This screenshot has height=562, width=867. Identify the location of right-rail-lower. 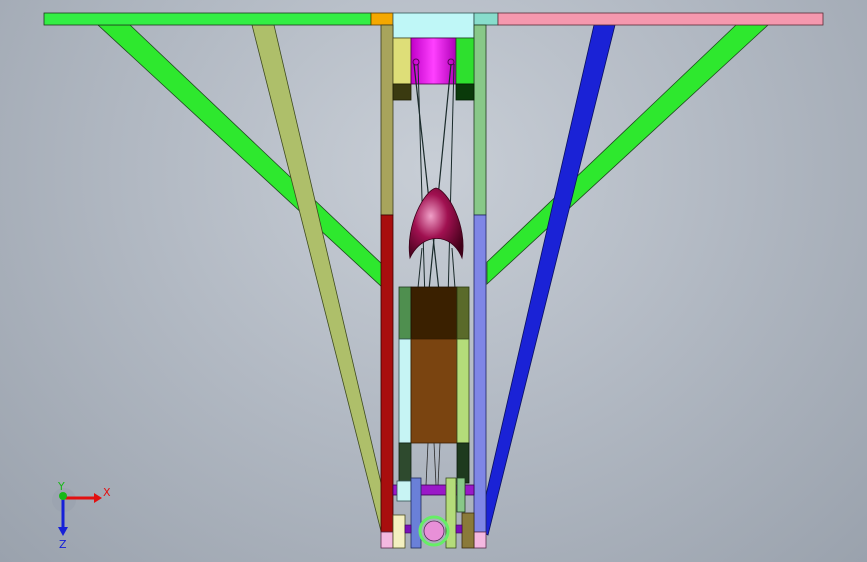
(480, 373).